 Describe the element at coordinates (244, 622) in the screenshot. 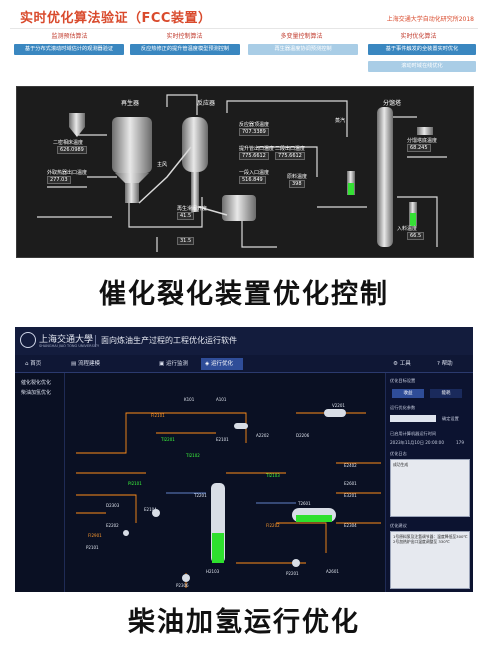

I see `diesel-caption: 柴油加氢运行优化` at that location.